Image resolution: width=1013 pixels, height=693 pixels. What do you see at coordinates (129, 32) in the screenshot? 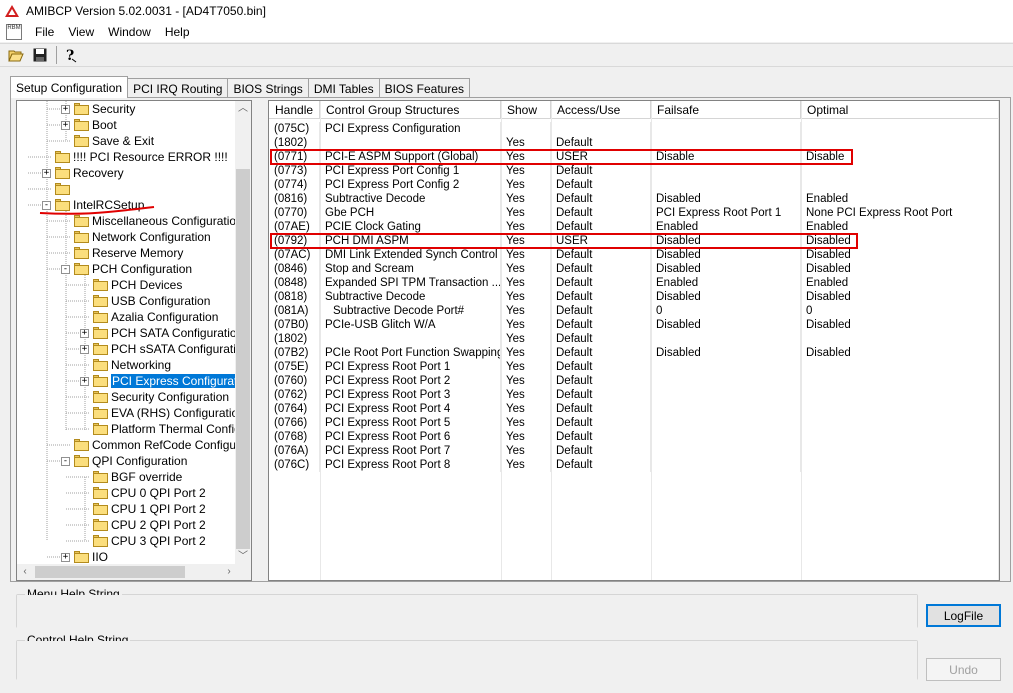
I see `menu-window: Window` at bounding box center [129, 32].